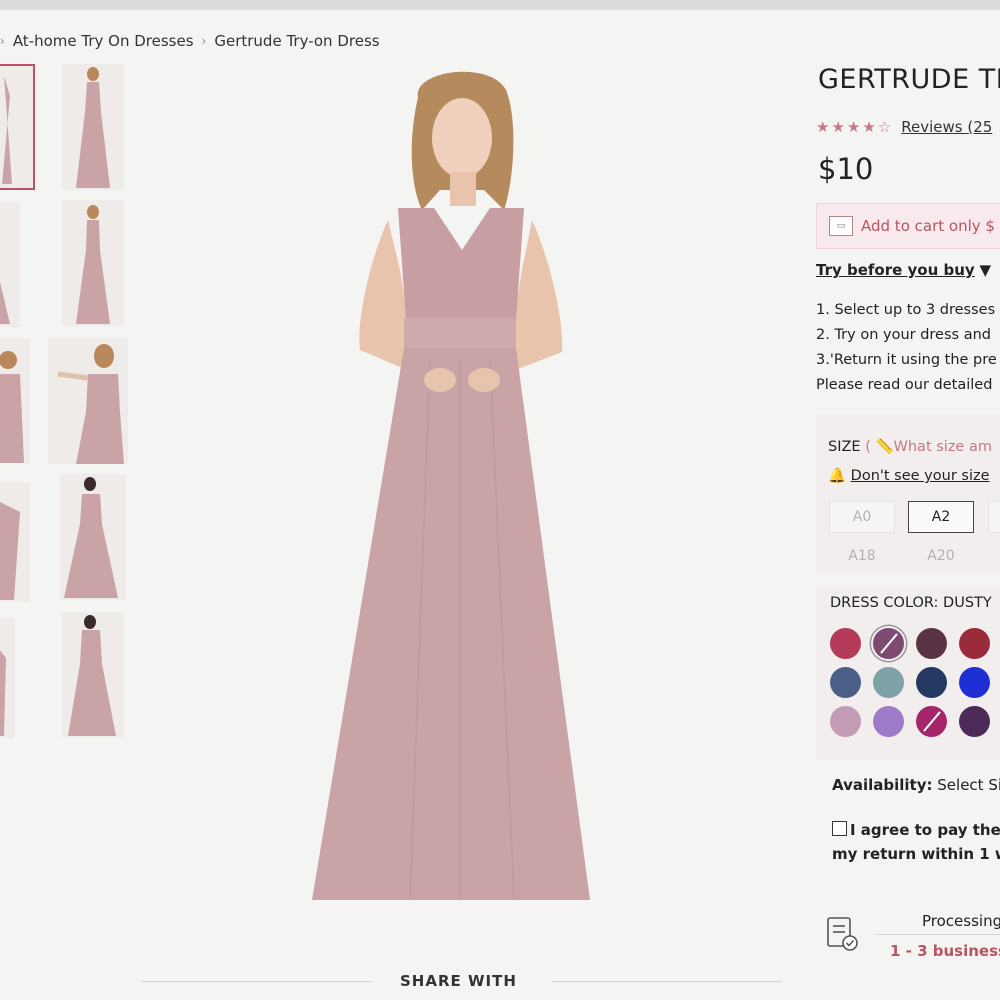 This screenshot has width=1000, height=1000. I want to click on rating-stars: ★ ★ ★ ★ ☆ Reviews (25, so click(904, 127).